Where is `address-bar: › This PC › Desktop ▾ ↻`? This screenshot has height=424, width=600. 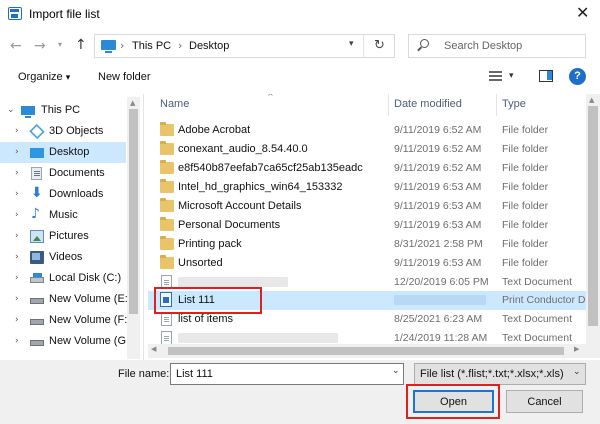 address-bar: › This PC › Desktop ▾ ↻ is located at coordinates (244, 46).